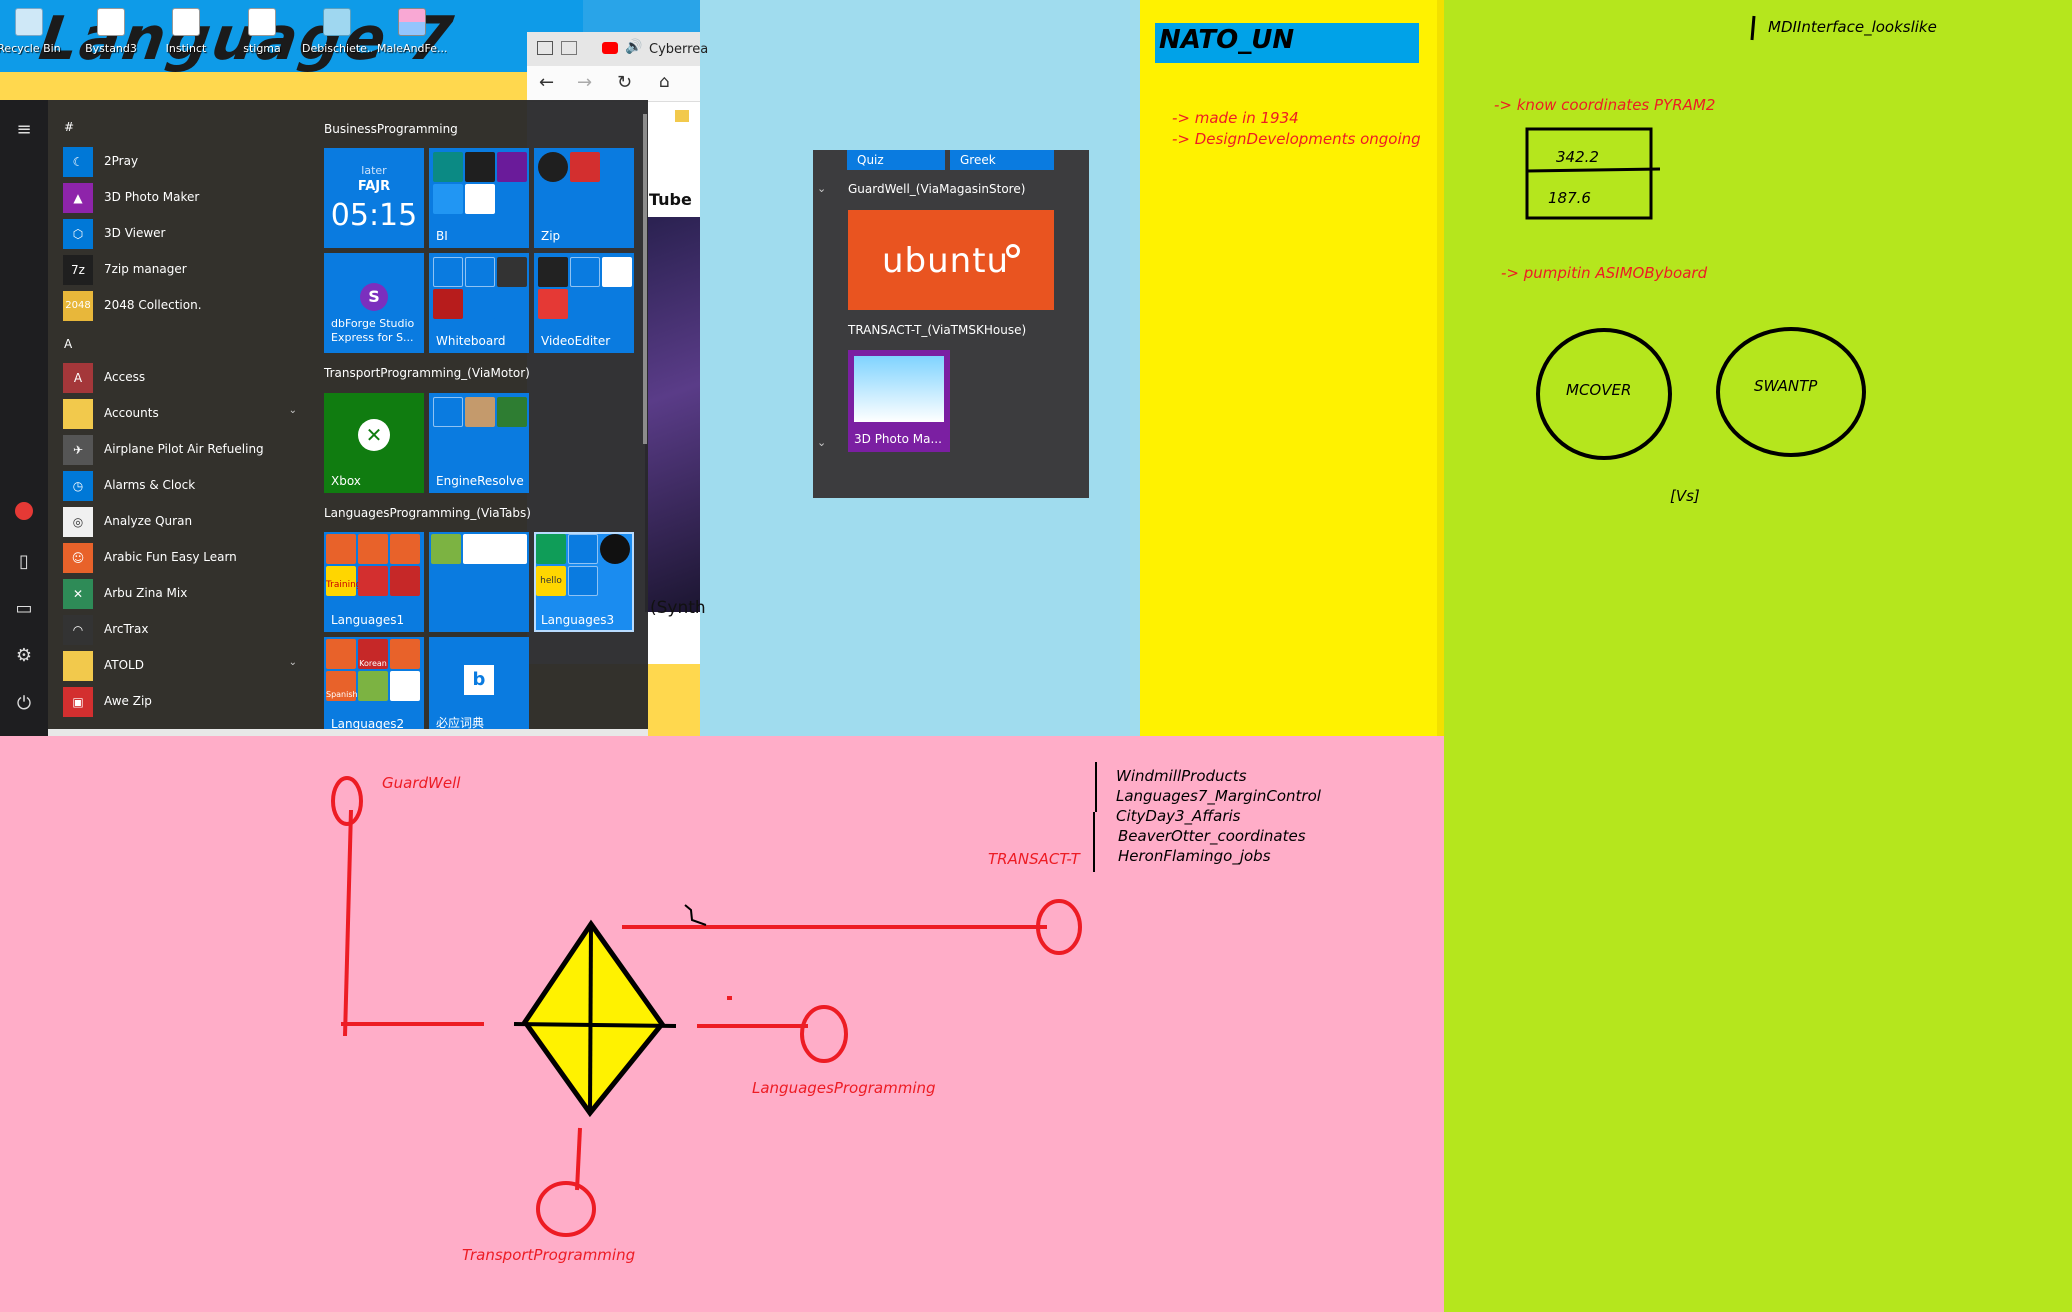  What do you see at coordinates (695, 915) in the screenshot?
I see `tick-mark` at bounding box center [695, 915].